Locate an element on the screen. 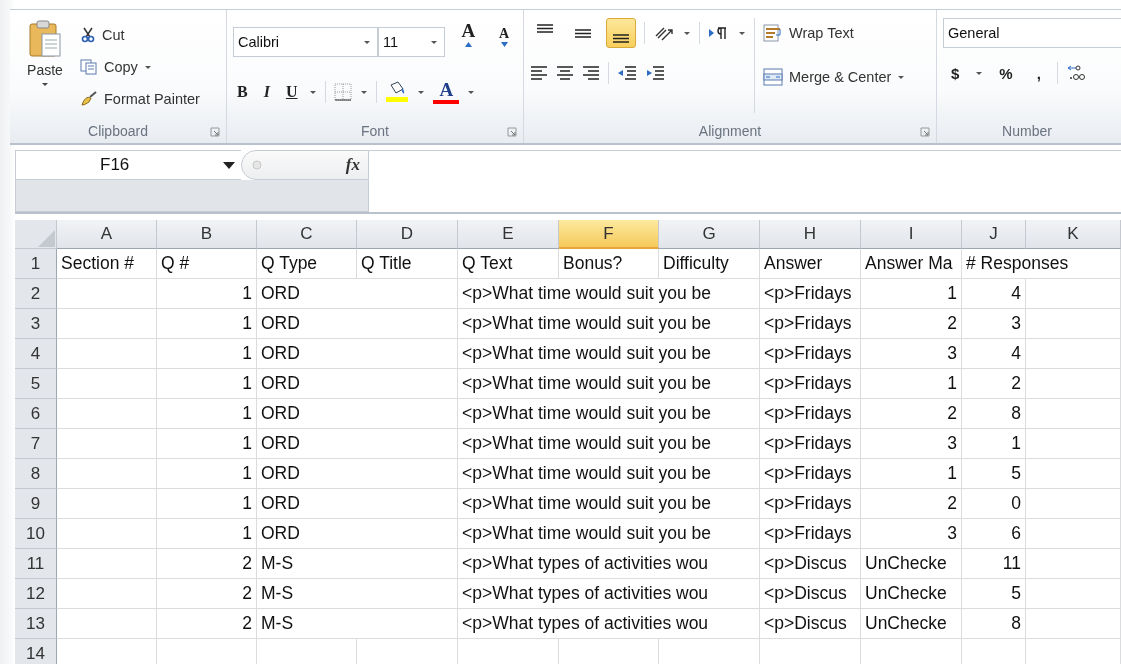 This screenshot has height=664, width=1121. table-cell: UnChecke is located at coordinates (911, 624).